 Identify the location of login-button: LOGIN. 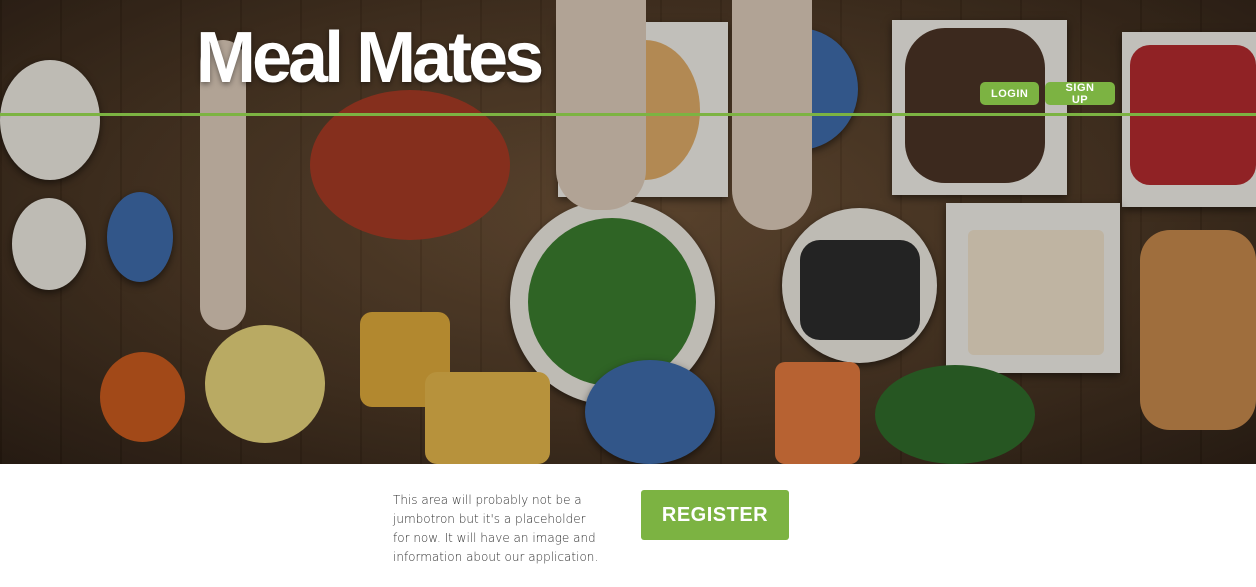
(1009, 93).